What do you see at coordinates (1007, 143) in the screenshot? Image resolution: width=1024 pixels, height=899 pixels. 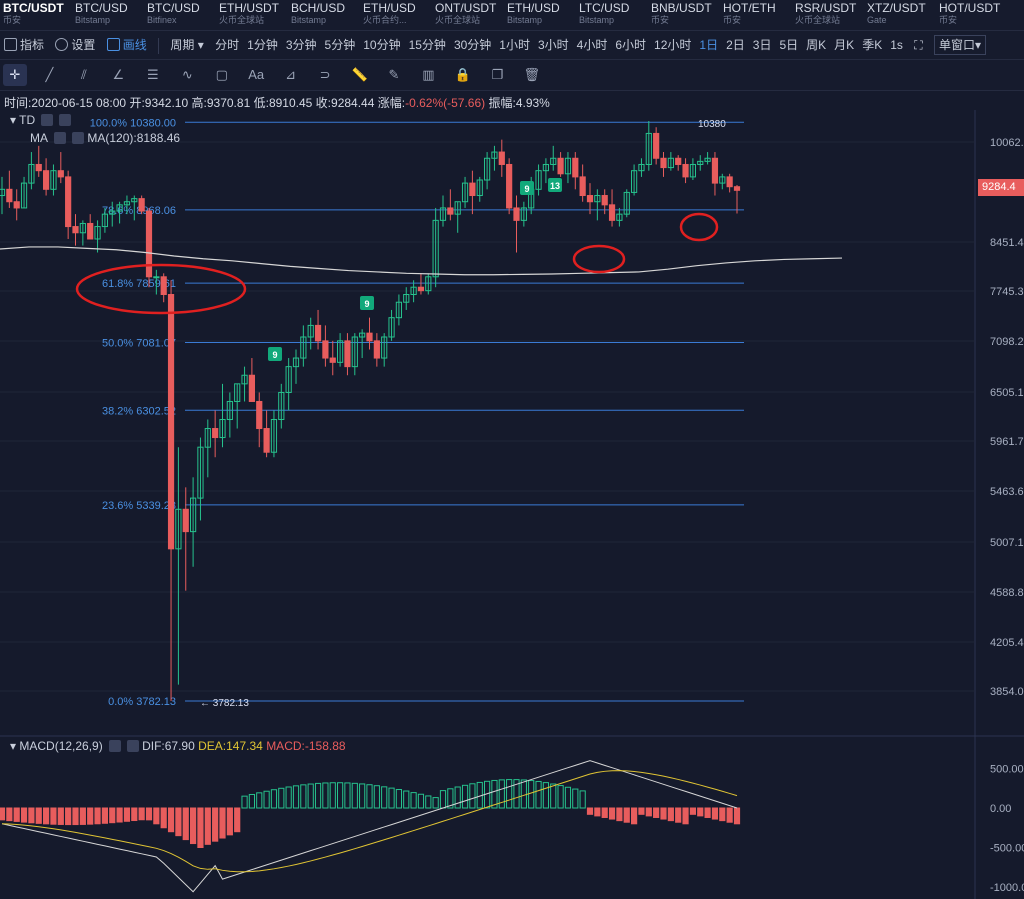 I see `y-tick-label: 10062.` at bounding box center [1007, 143].